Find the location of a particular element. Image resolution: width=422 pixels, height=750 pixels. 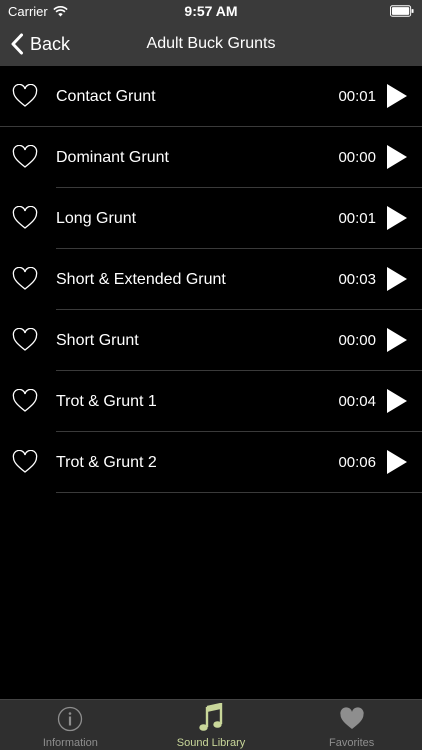

list-item: Trot & Grunt 1 00:04 is located at coordinates (211, 401).